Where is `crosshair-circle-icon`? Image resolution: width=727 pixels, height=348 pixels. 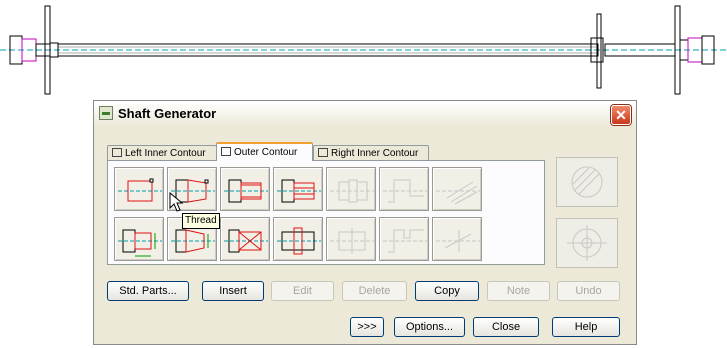 crosshair-circle-icon is located at coordinates (587, 243).